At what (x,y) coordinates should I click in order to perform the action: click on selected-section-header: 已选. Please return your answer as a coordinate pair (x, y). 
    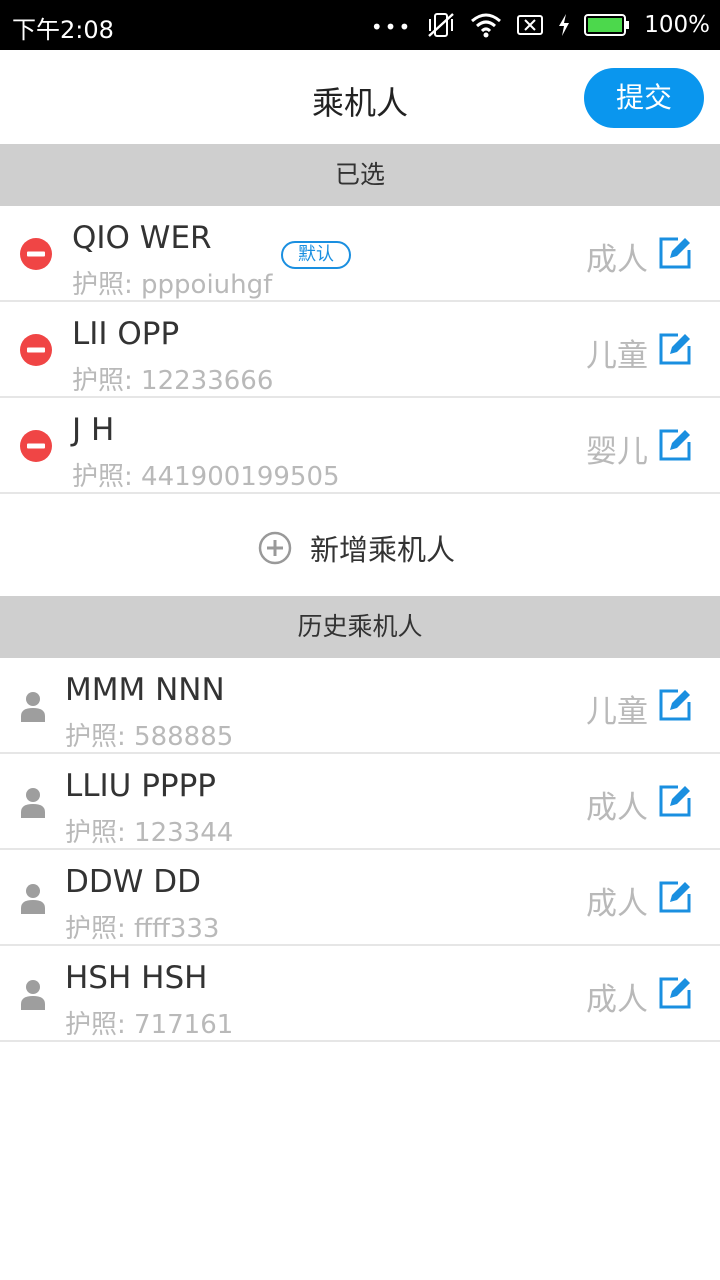
    Looking at the image, I should click on (360, 175).